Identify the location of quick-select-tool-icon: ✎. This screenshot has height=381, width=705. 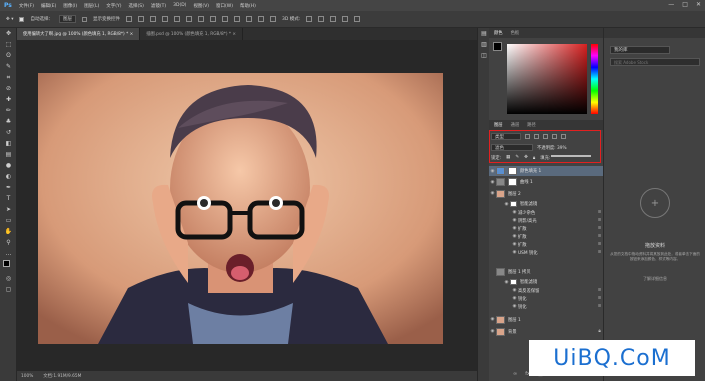
(8, 66).